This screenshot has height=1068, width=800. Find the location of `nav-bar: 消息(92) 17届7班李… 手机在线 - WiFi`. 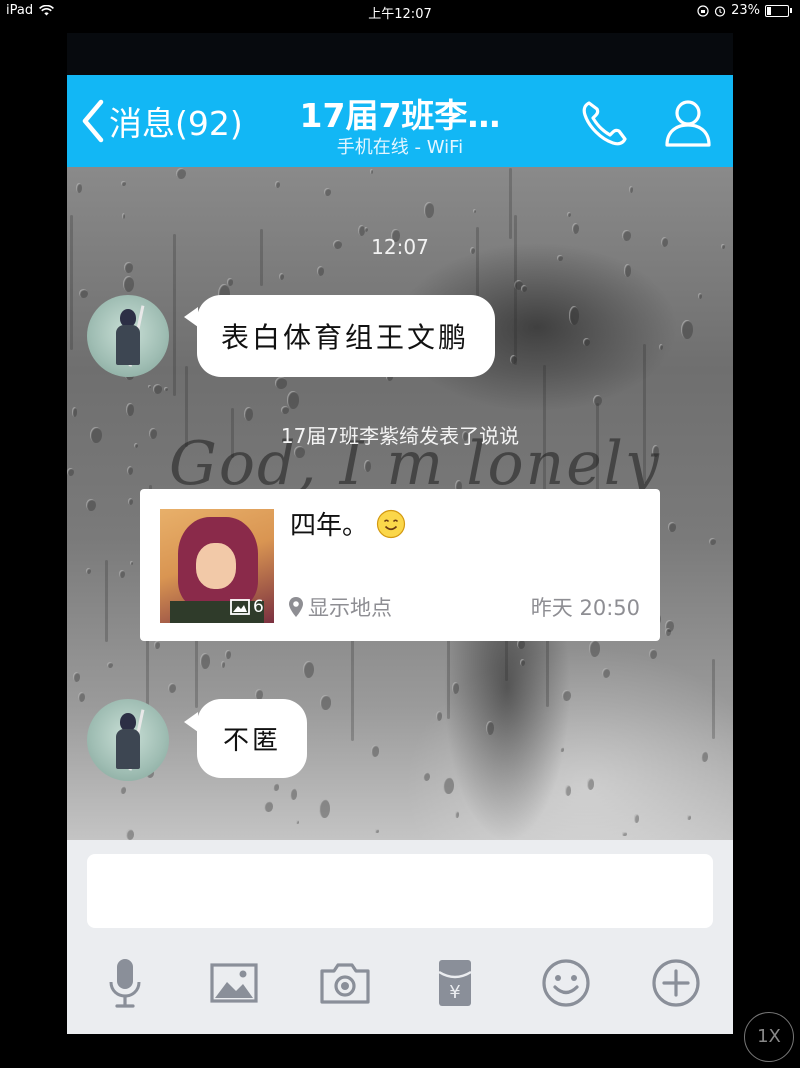

nav-bar: 消息(92) 17届7班李… 手机在线 - WiFi is located at coordinates (400, 121).